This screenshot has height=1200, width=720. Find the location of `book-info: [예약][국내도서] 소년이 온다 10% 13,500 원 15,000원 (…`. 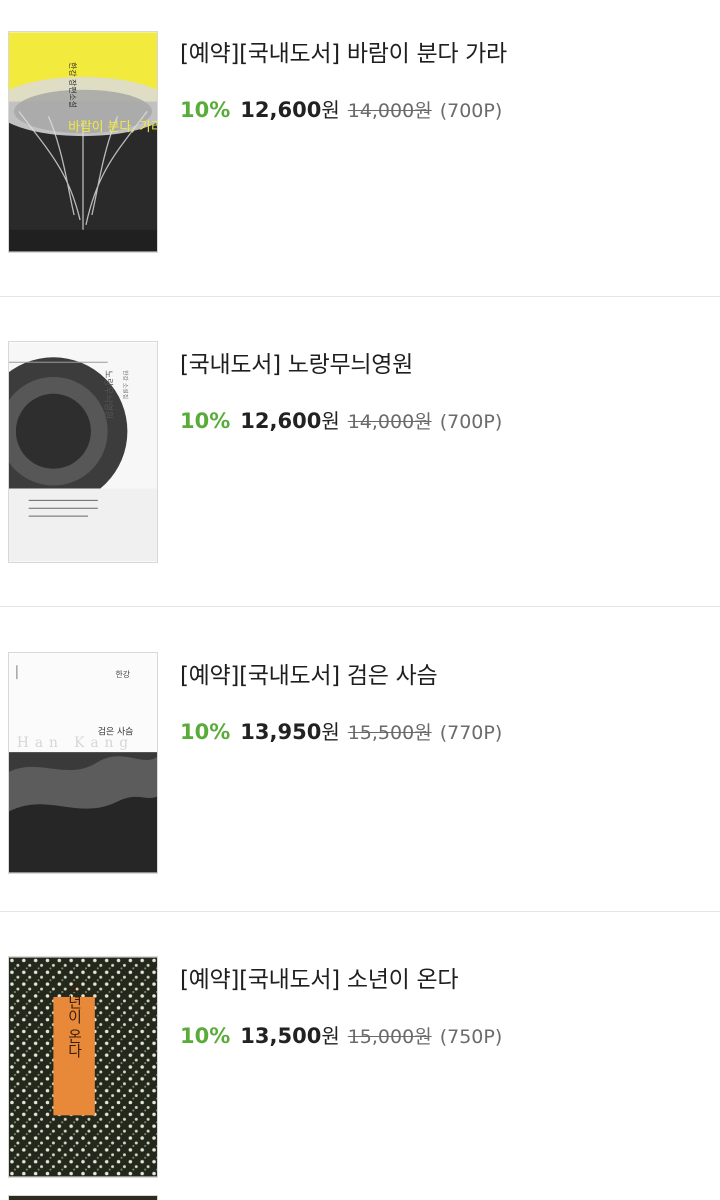

book-info: [예약][국내도서] 소년이 온다 10% 13,500 원 15,000원 (… is located at coordinates (442, 1004).